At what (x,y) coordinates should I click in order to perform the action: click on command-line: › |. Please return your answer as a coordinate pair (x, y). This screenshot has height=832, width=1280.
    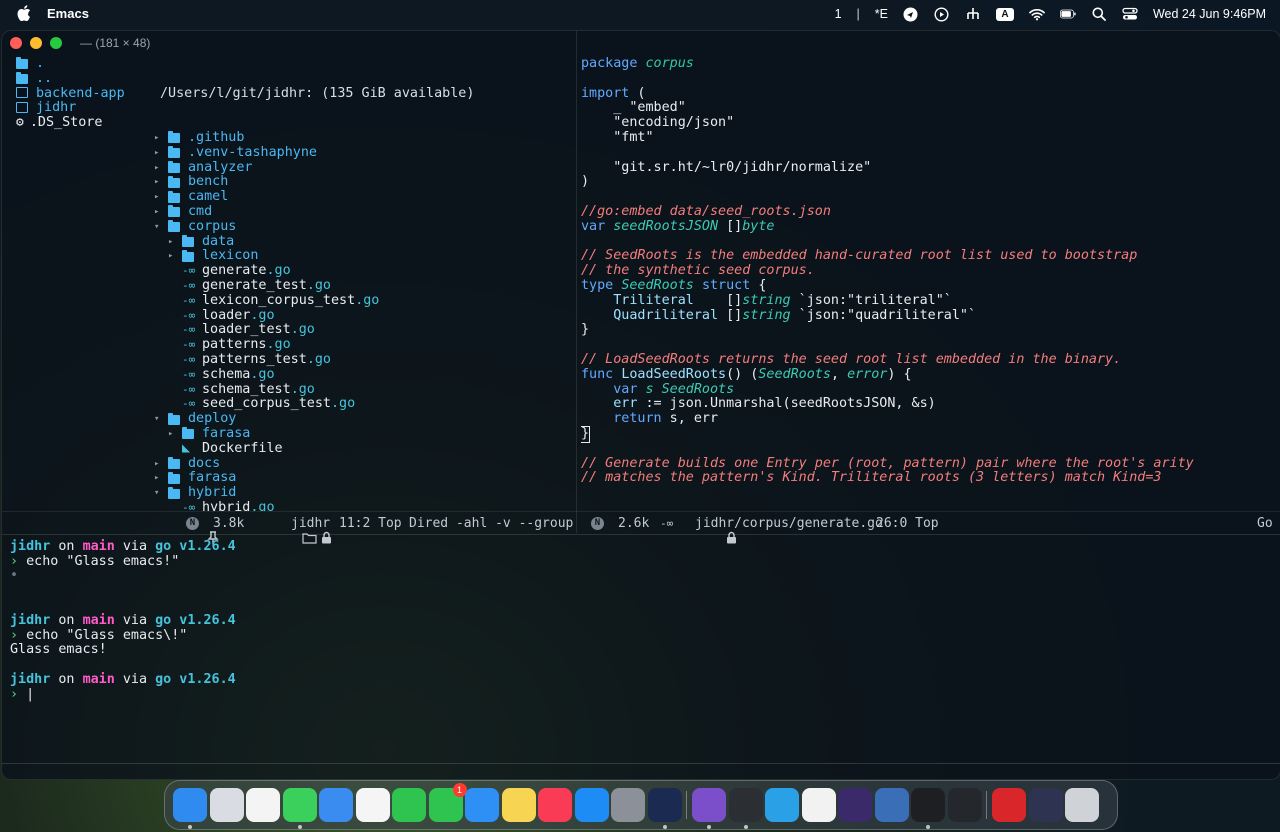
    Looking at the image, I should click on (640, 695).